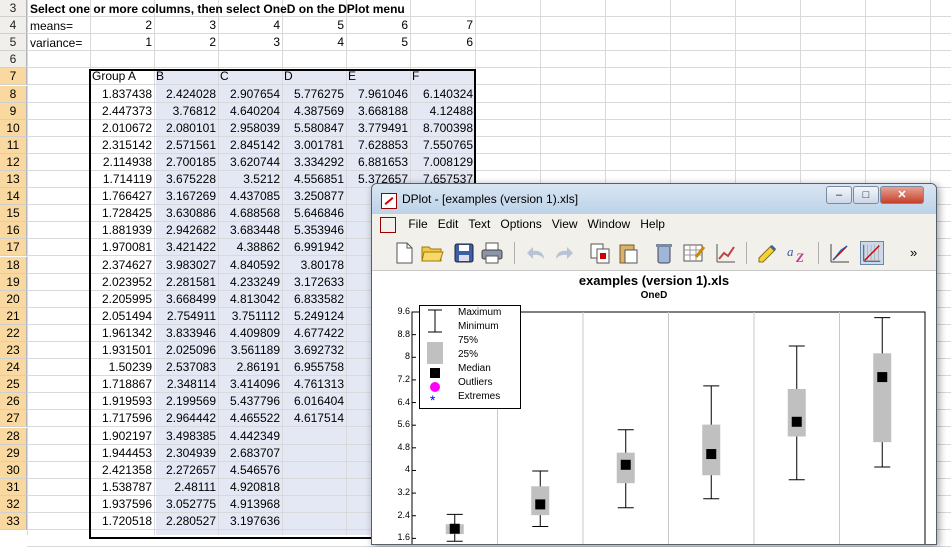  Describe the element at coordinates (122, 333) in the screenshot. I see `data-cell: 1.961342` at that location.